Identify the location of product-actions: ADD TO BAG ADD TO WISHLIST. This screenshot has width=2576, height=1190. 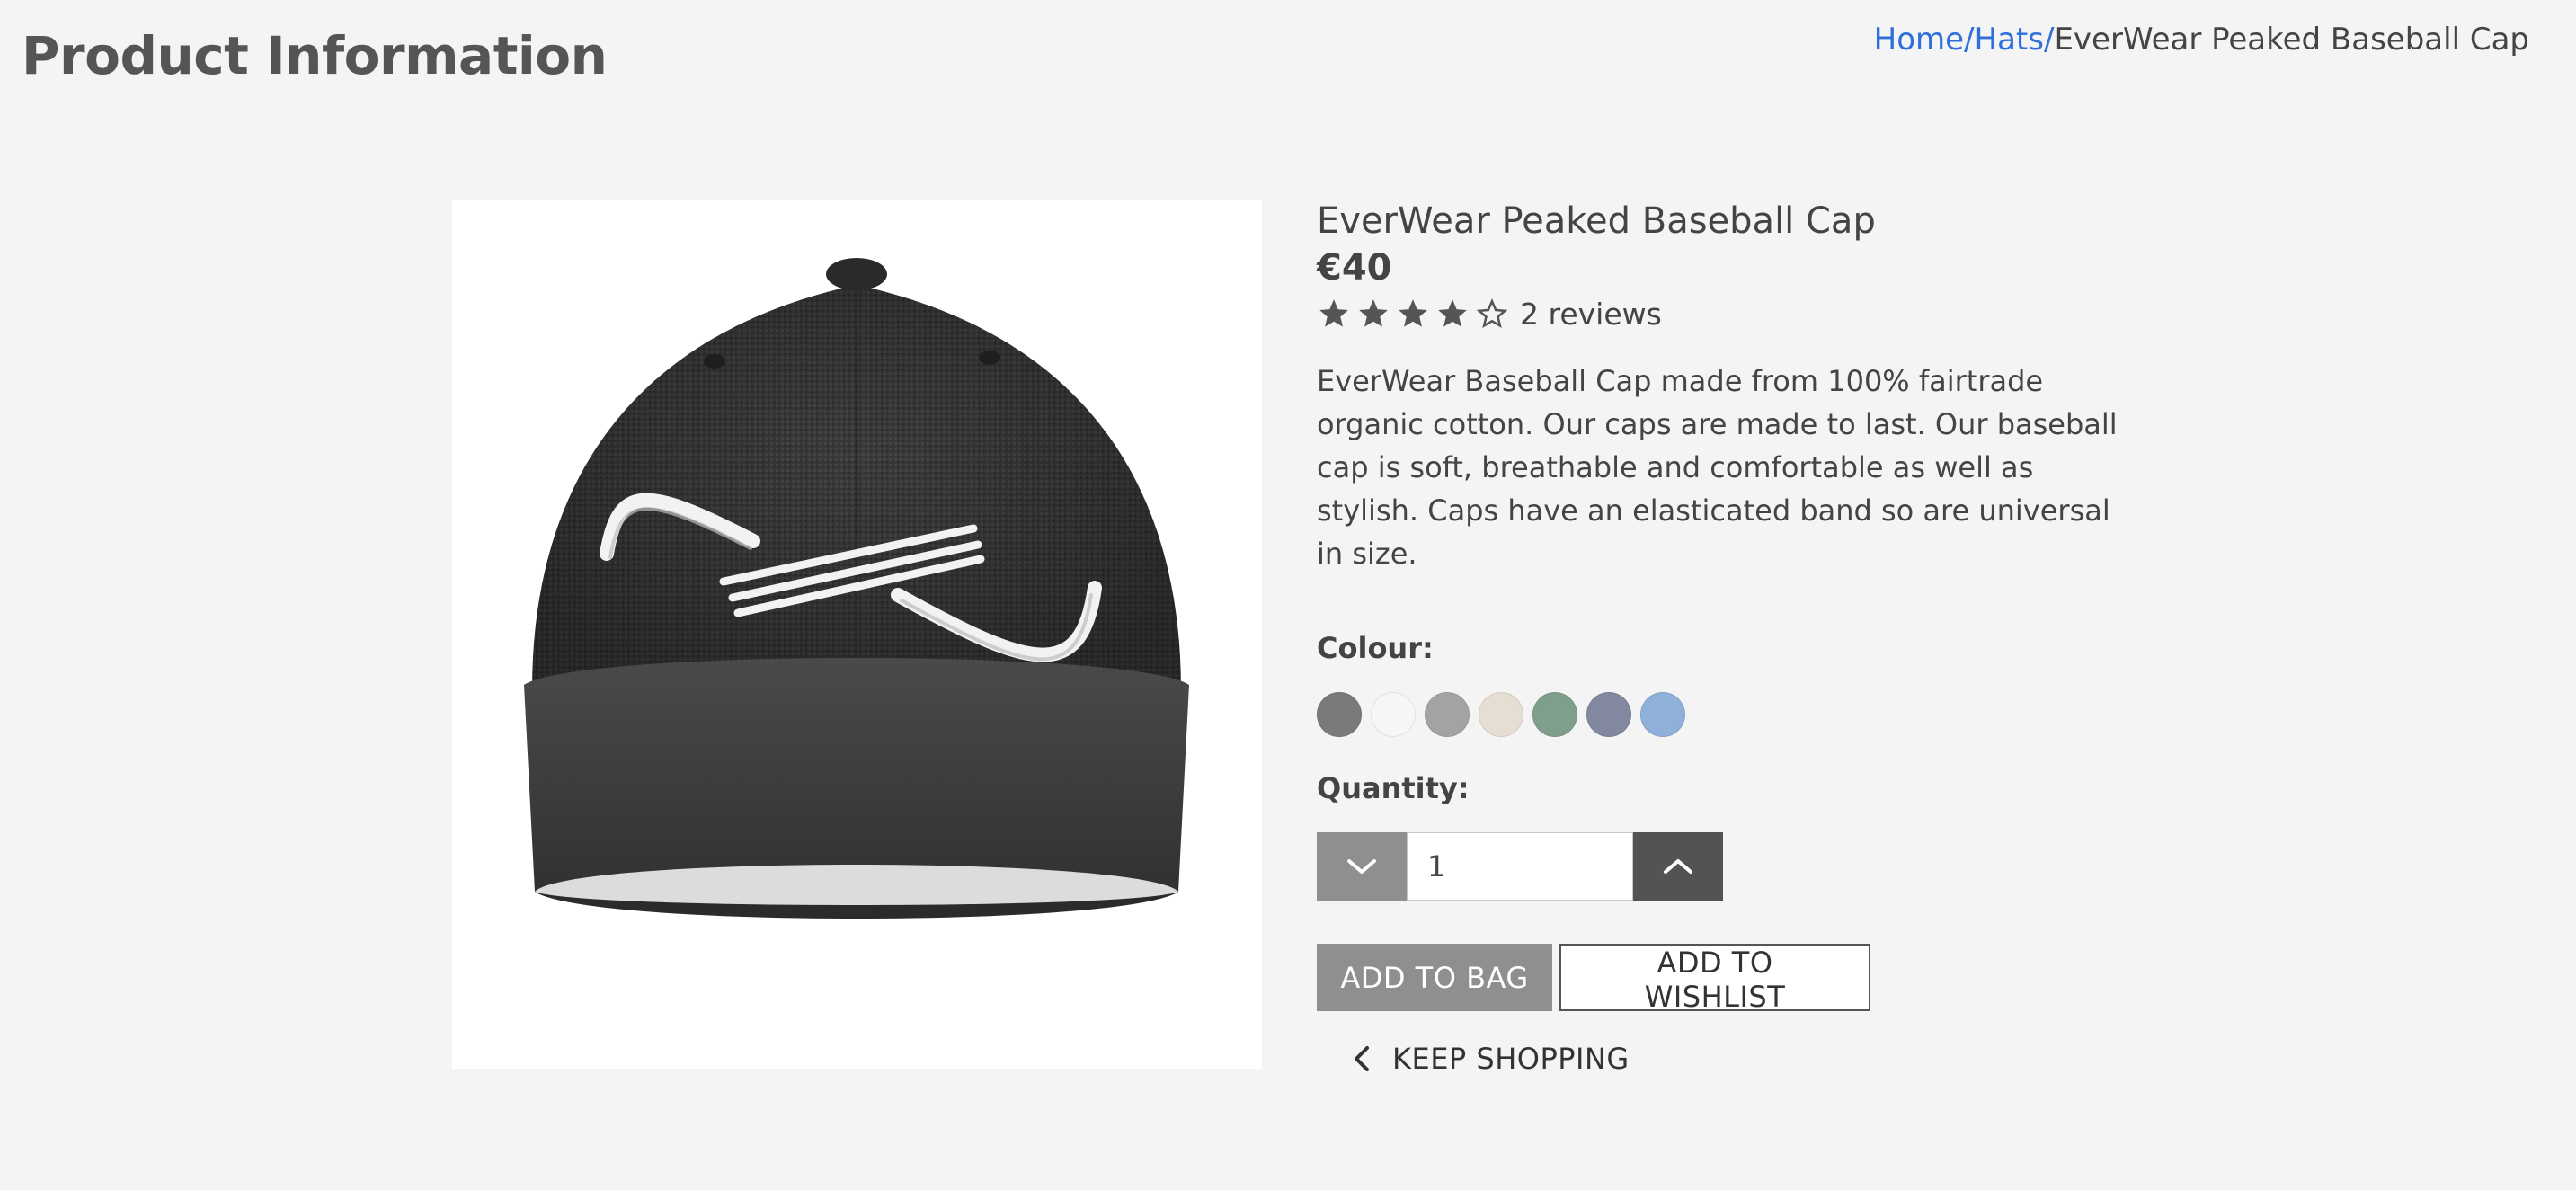
(1730, 979).